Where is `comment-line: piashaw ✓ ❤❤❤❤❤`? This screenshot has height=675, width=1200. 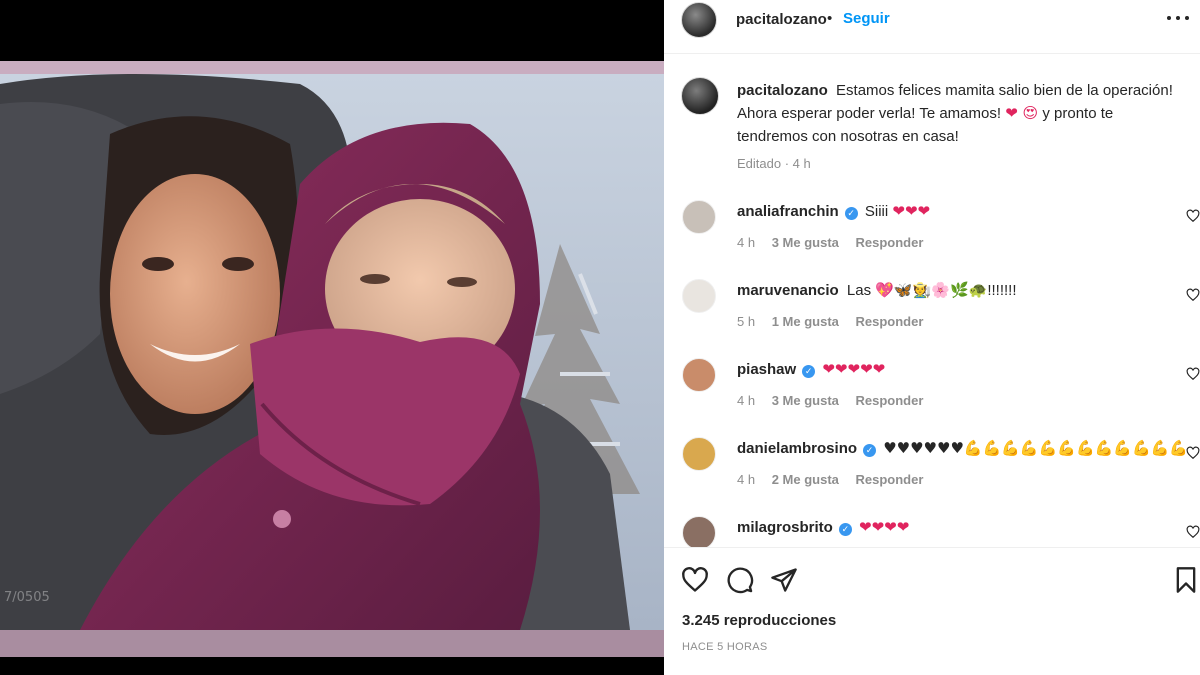 comment-line: piashaw ✓ ❤❤❤❤❤ is located at coordinates (811, 369).